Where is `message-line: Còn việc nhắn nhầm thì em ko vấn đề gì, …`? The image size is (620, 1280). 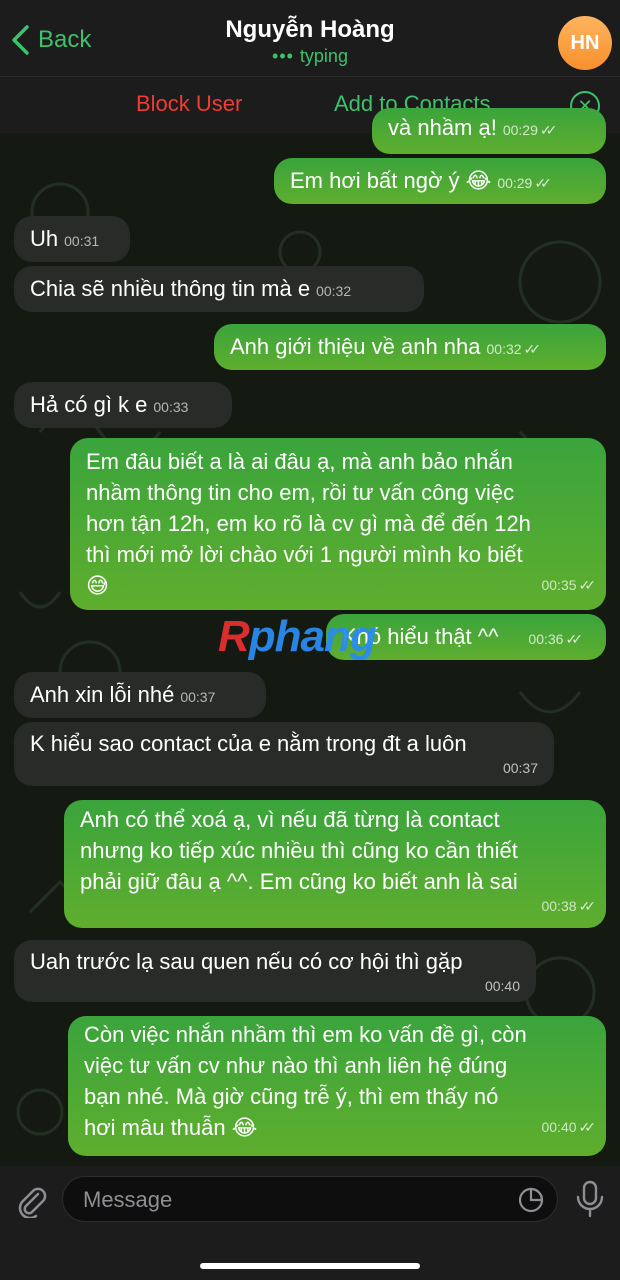 message-line: Còn việc nhắn nhầm thì em ko vấn đề gì, … is located at coordinates (305, 1034).